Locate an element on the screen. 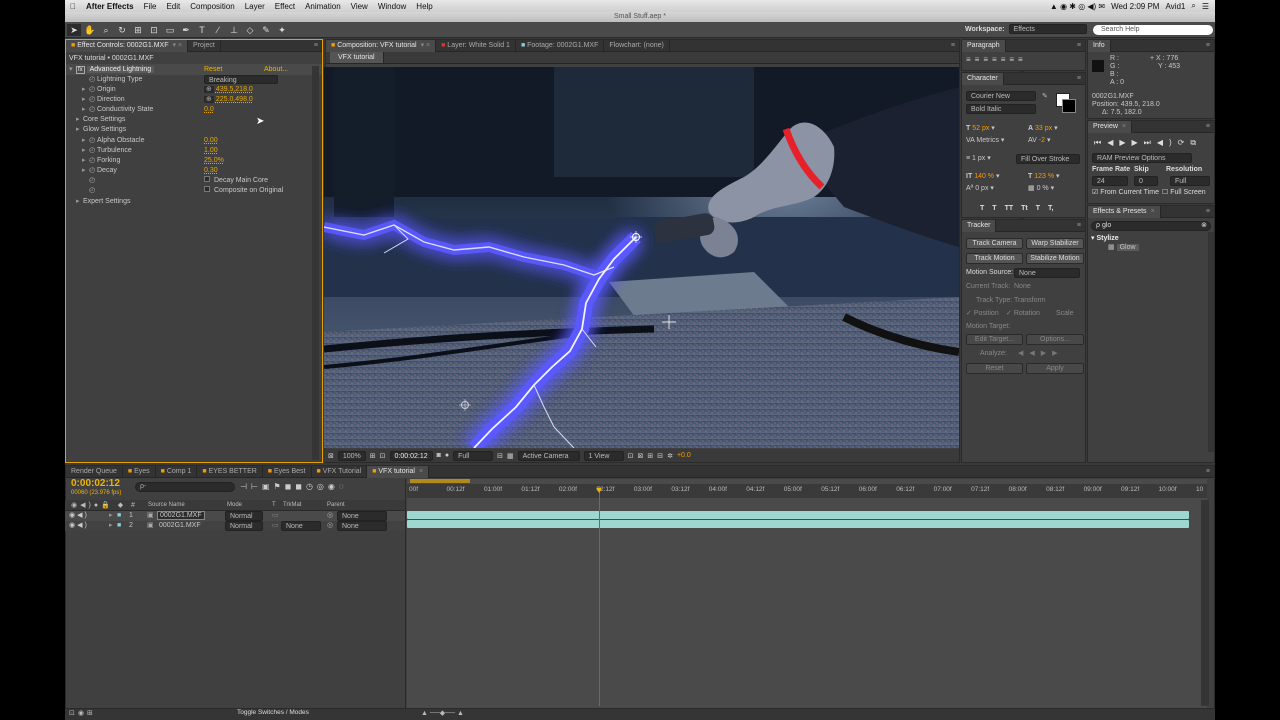  brush-tool-icon: ∕ is located at coordinates (218, 30).